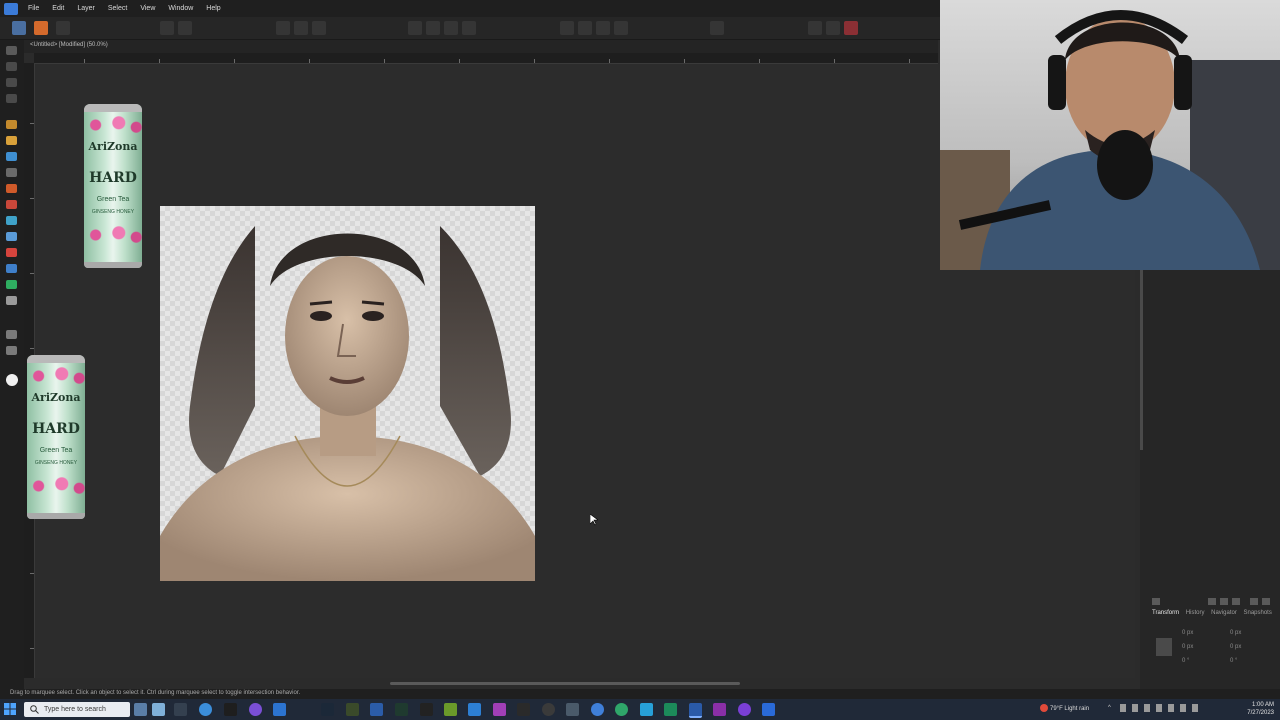  Describe the element at coordinates (120, 8) in the screenshot. I see `menu-select: Select` at that location.